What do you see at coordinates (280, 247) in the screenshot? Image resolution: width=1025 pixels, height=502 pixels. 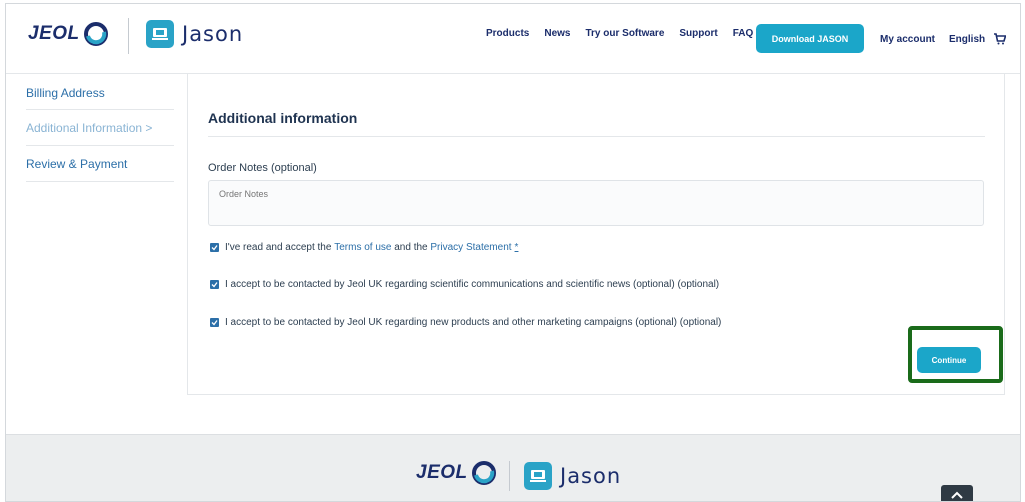 I see `terms-prefix-text: I've read and accept the` at bounding box center [280, 247].